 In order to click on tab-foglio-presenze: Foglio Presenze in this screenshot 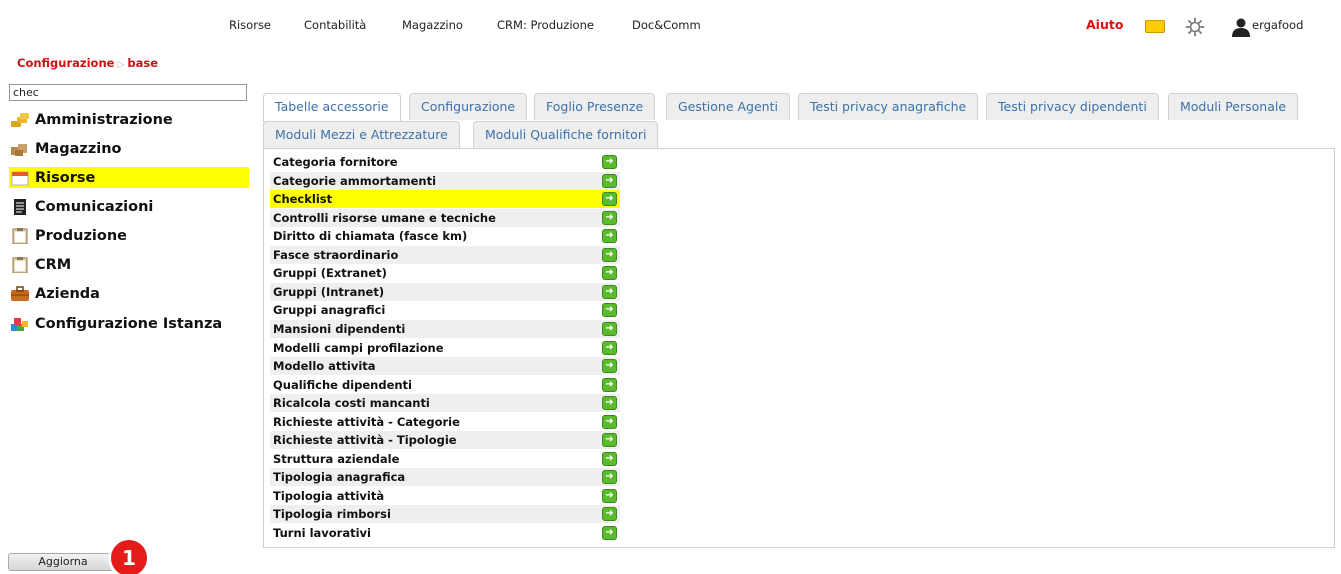, I will do `click(595, 106)`.